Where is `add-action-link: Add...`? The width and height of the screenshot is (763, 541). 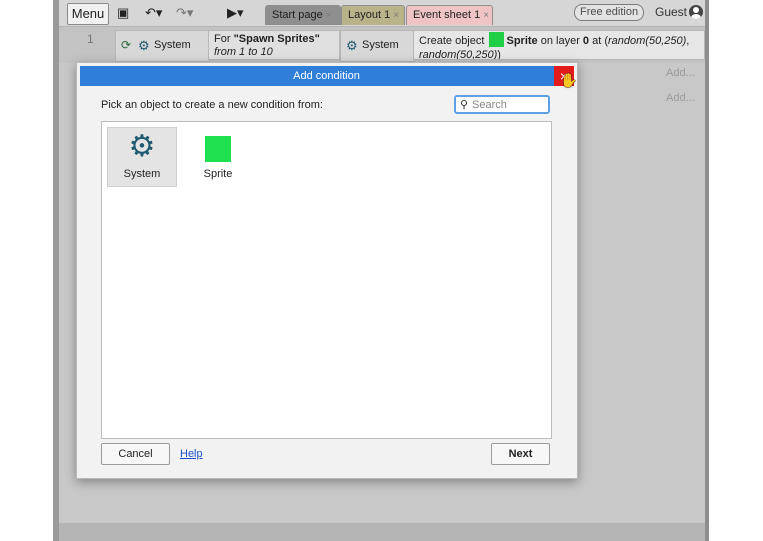
add-action-link: Add... is located at coordinates (680, 73).